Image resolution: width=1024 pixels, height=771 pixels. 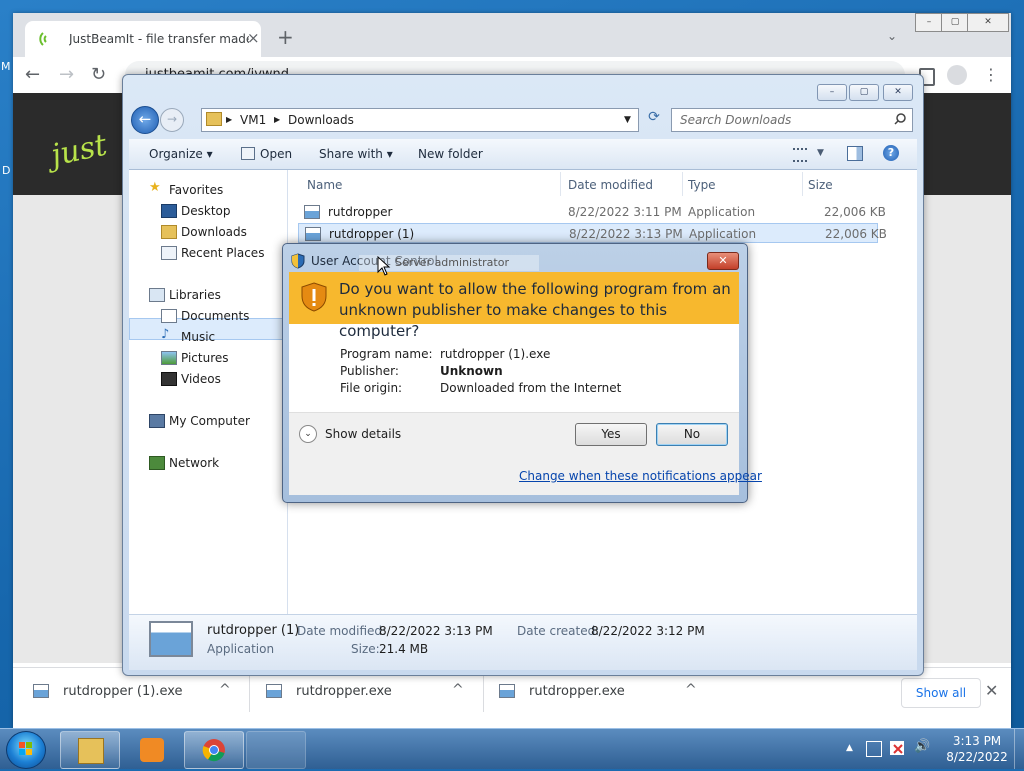 What do you see at coordinates (181, 154) in the screenshot?
I see `organize-button: Organize ▾` at bounding box center [181, 154].